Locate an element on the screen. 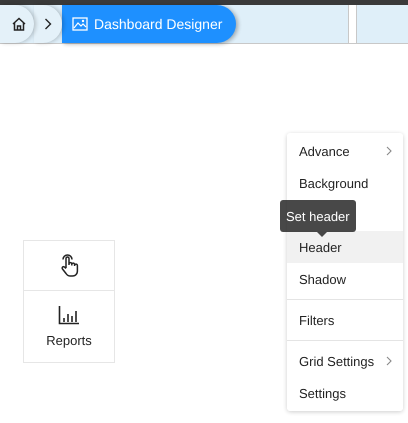  tooltip: Set header is located at coordinates (318, 216).